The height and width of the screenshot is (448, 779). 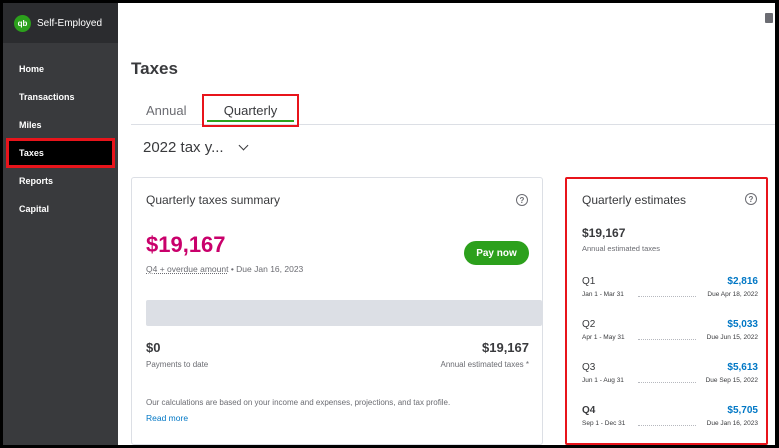 What do you see at coordinates (153, 347) in the screenshot?
I see `payments-value: $0` at bounding box center [153, 347].